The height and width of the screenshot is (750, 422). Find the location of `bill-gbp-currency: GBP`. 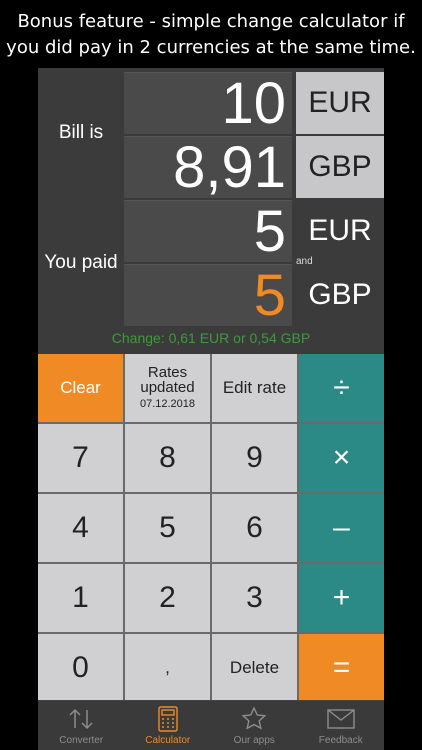

bill-gbp-currency: GBP is located at coordinates (340, 167).